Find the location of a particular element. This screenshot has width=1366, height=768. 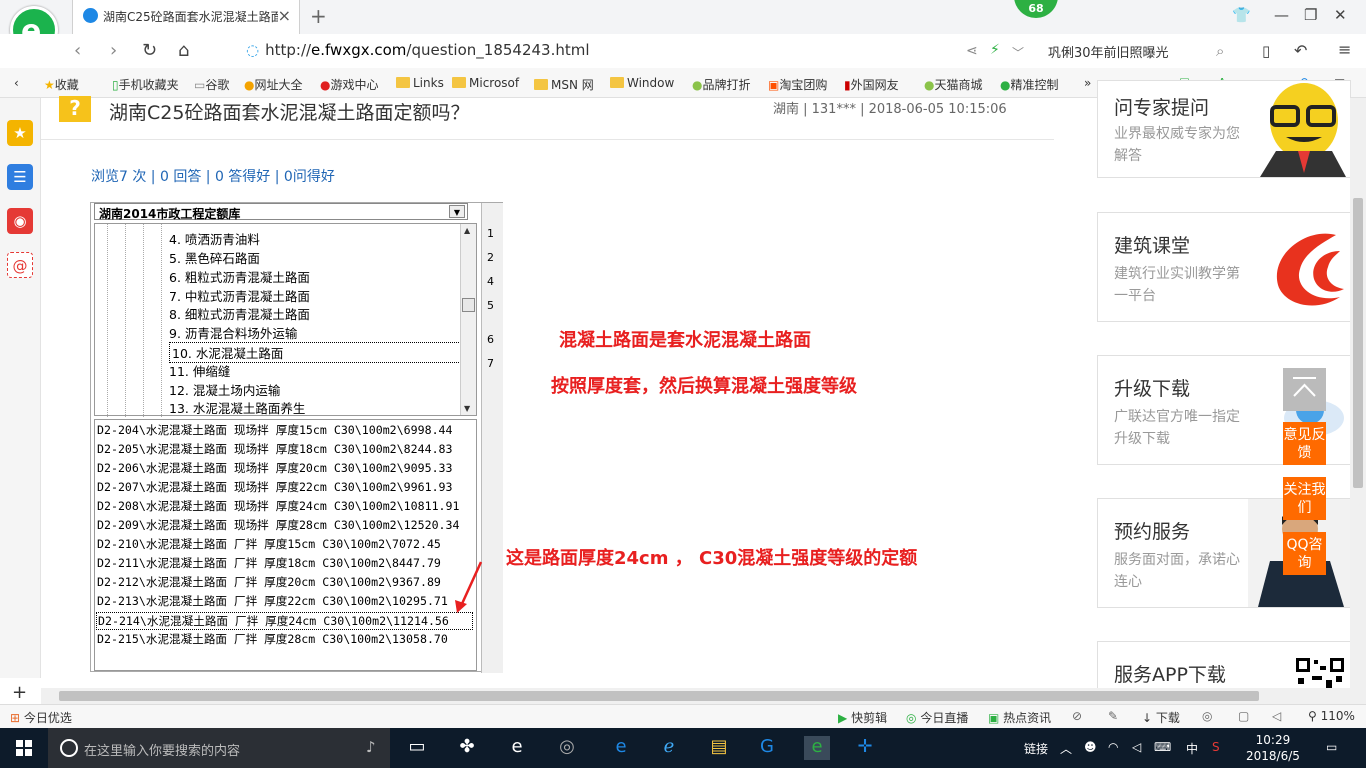

home-icon: ⌂ is located at coordinates (183, 50).